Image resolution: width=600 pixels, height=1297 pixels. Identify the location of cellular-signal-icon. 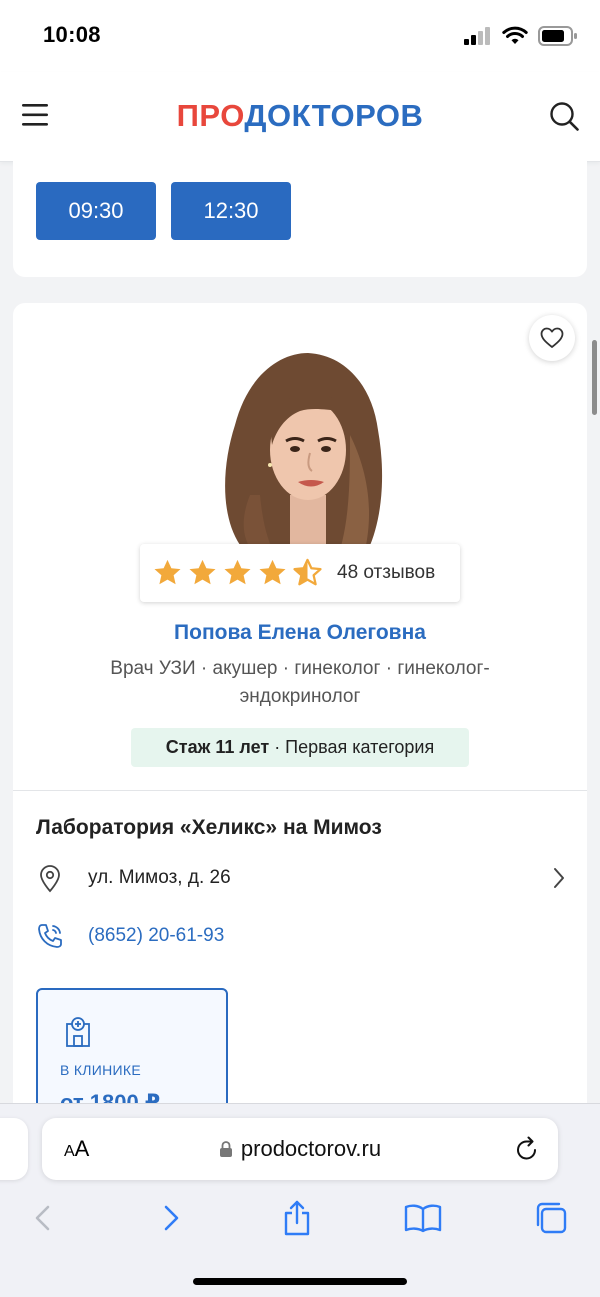
(477, 36).